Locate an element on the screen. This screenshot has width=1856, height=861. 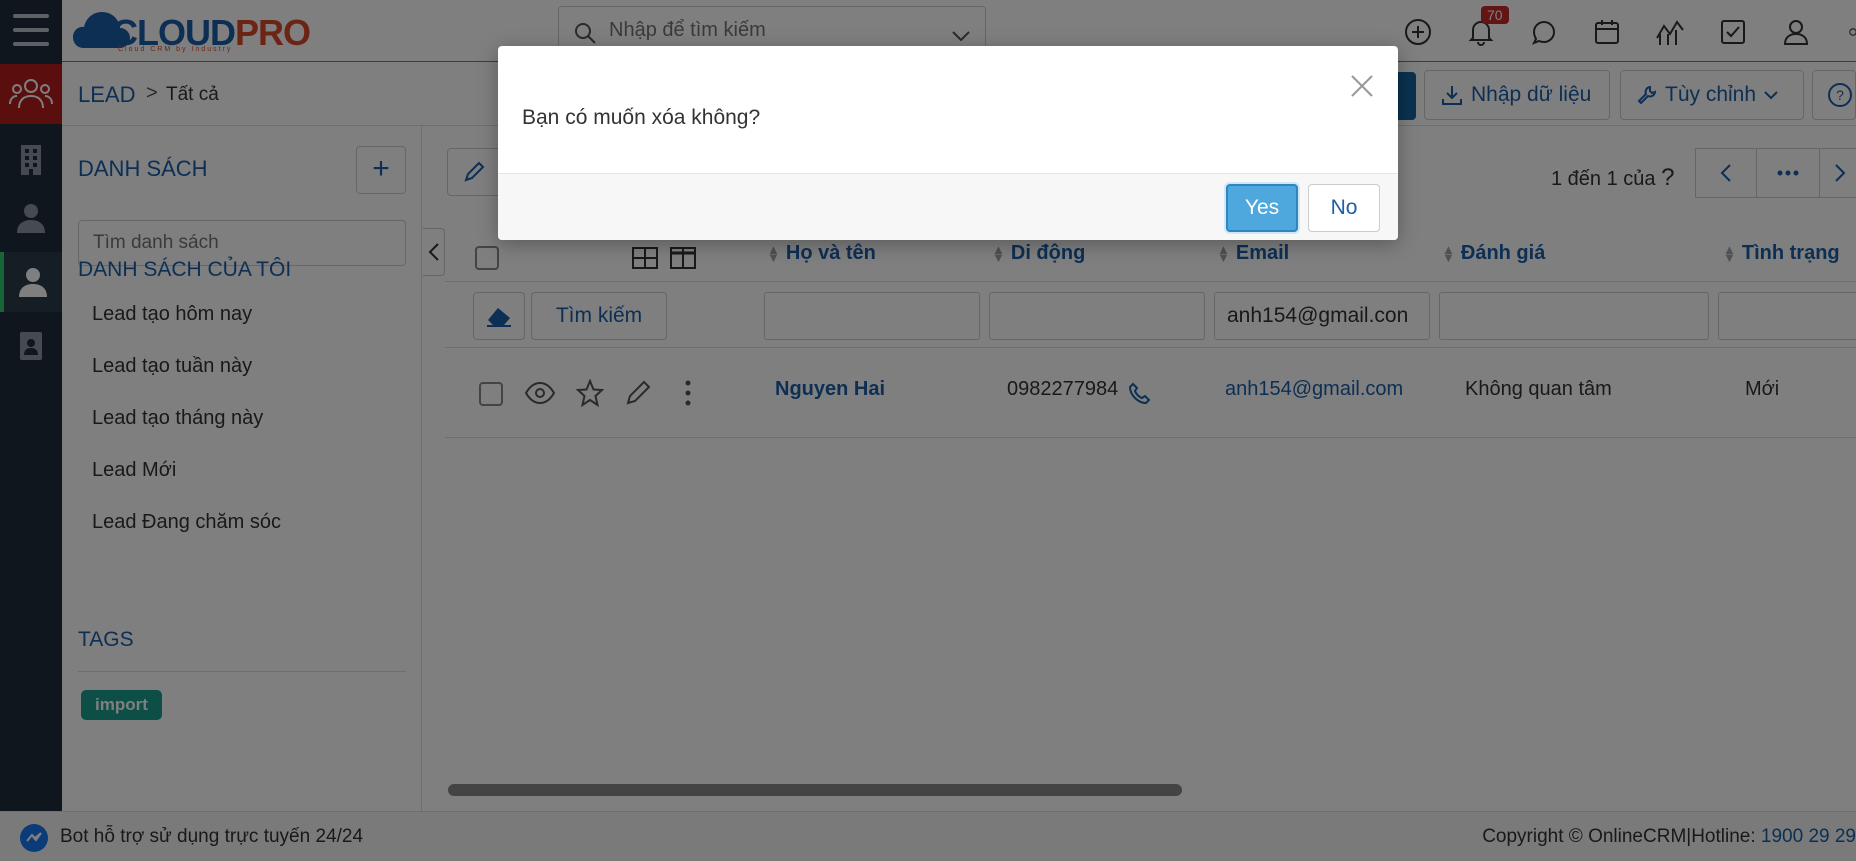
no-button: No is located at coordinates (1344, 208).